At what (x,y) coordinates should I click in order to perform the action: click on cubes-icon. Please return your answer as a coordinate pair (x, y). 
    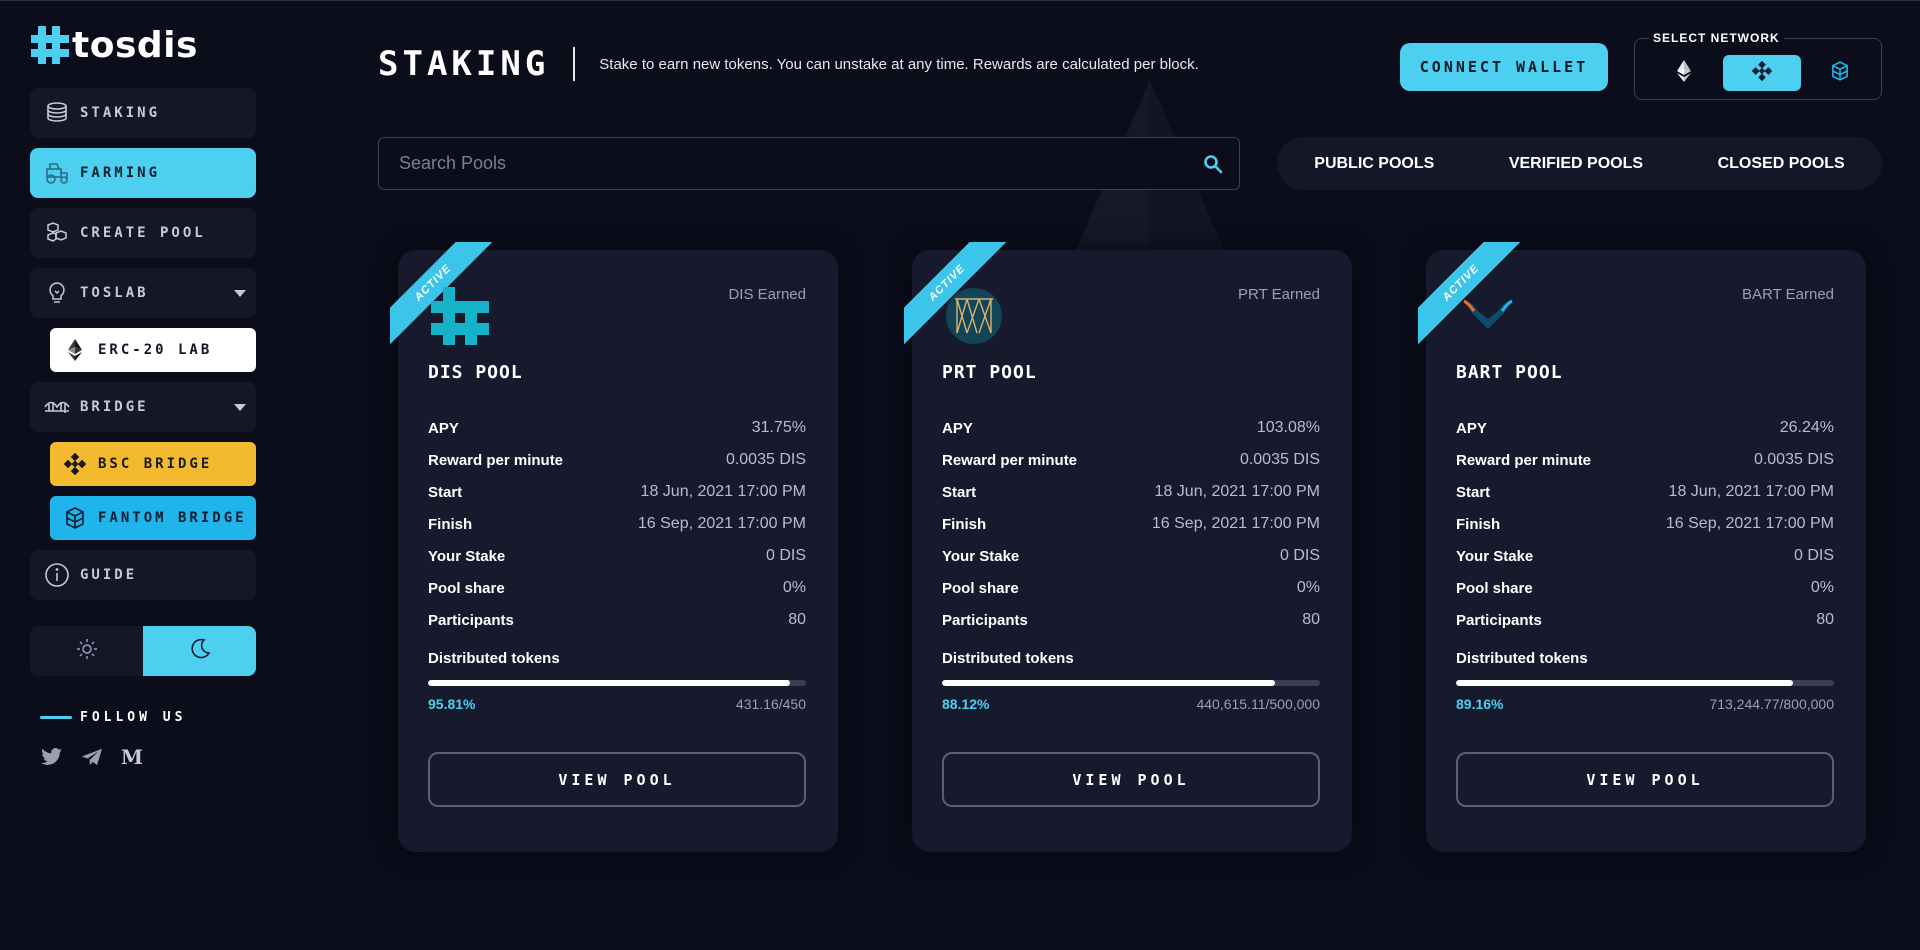
    Looking at the image, I should click on (57, 233).